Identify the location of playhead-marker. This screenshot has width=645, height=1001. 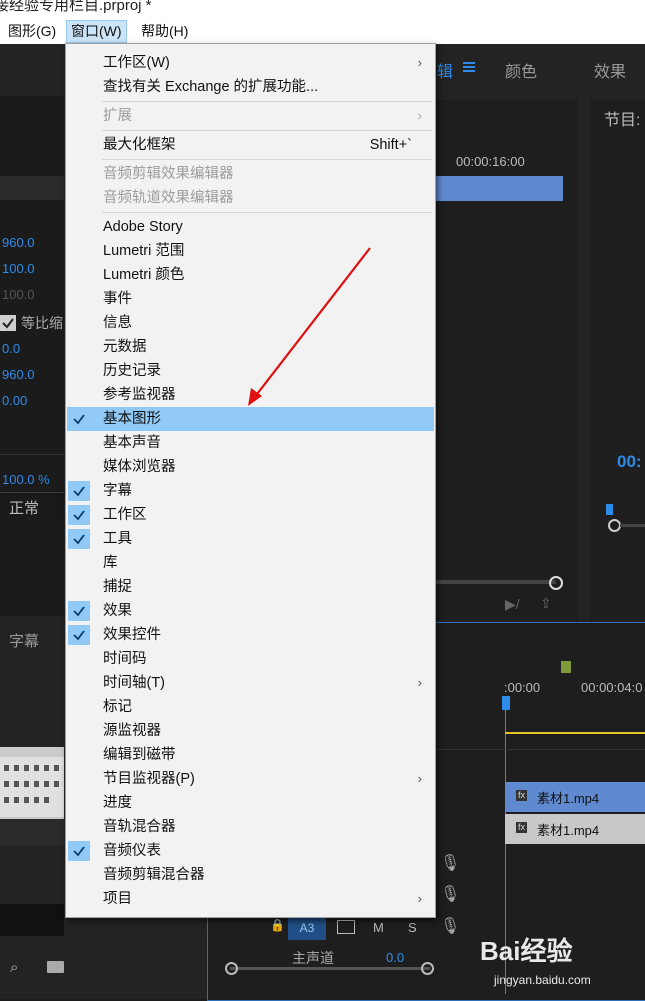
(609, 509).